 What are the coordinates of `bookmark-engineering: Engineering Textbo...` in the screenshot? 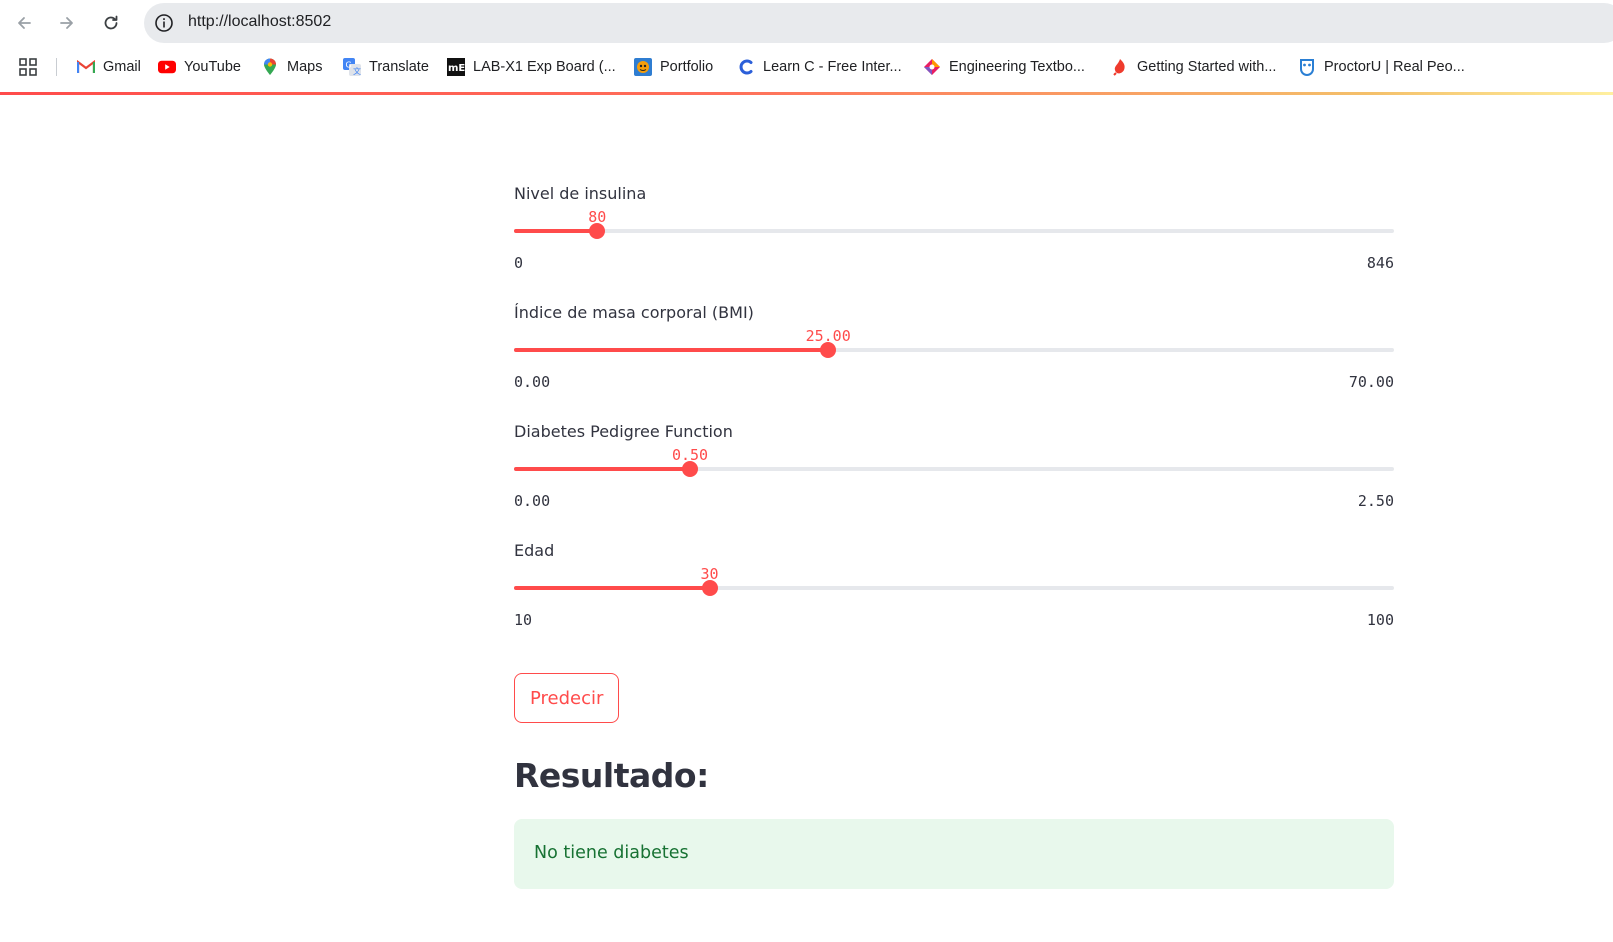 It's located at (1004, 67).